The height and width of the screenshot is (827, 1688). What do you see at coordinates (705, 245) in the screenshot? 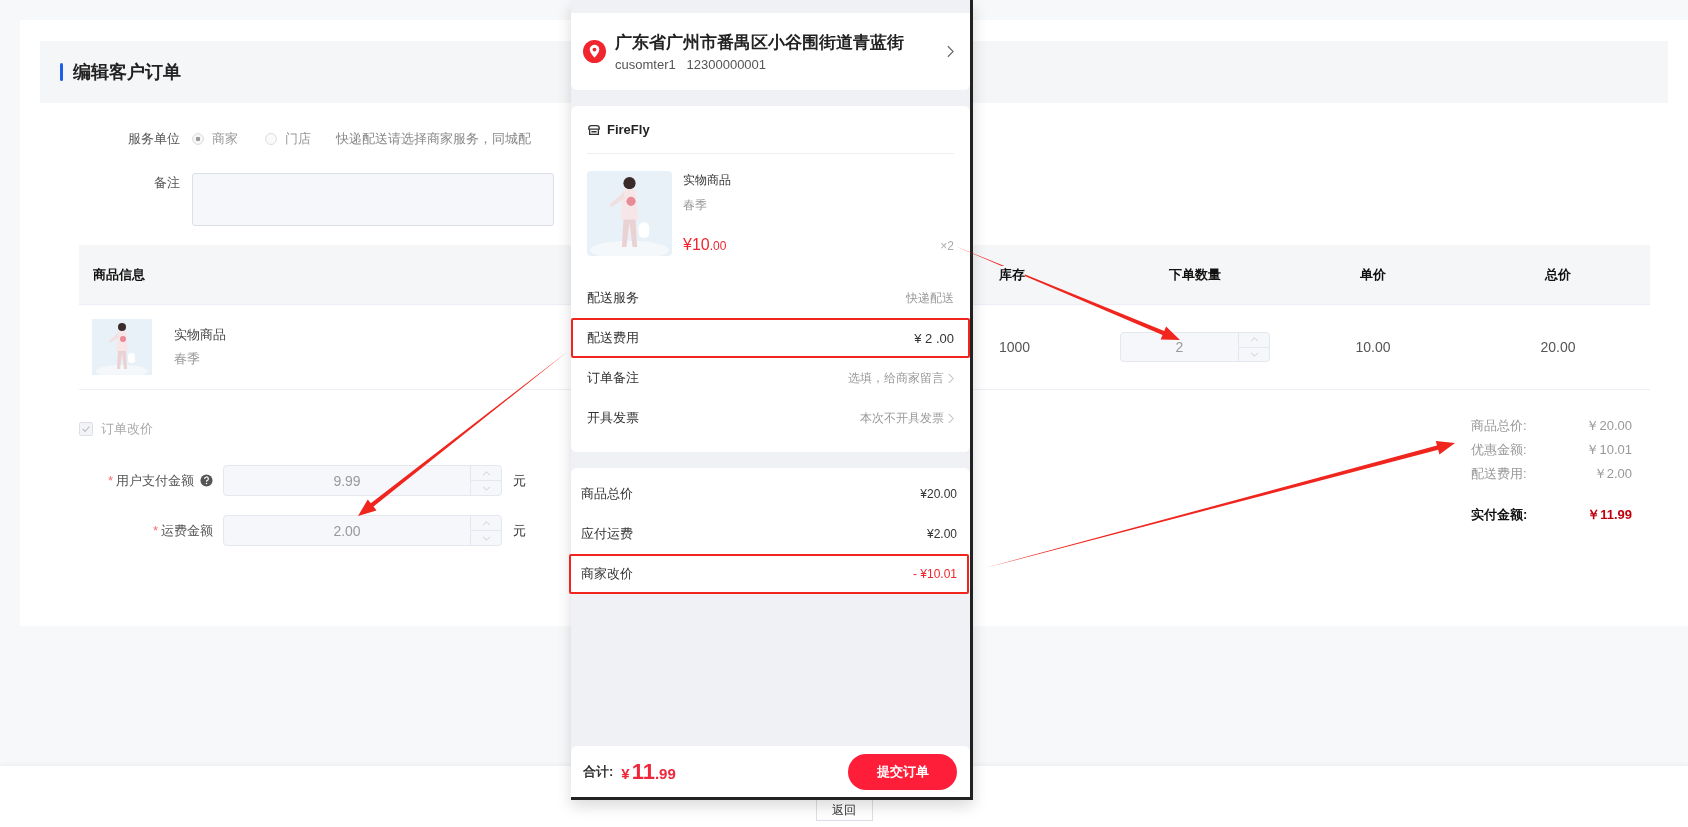
I see `product-price: ¥10.00` at bounding box center [705, 245].